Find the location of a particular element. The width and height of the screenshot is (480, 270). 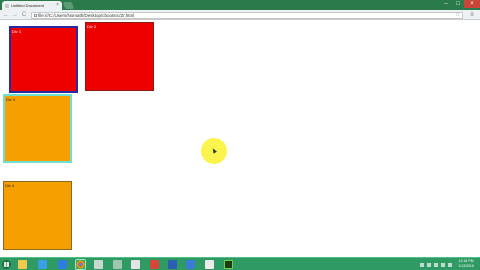

ie-icon is located at coordinates (62, 264).